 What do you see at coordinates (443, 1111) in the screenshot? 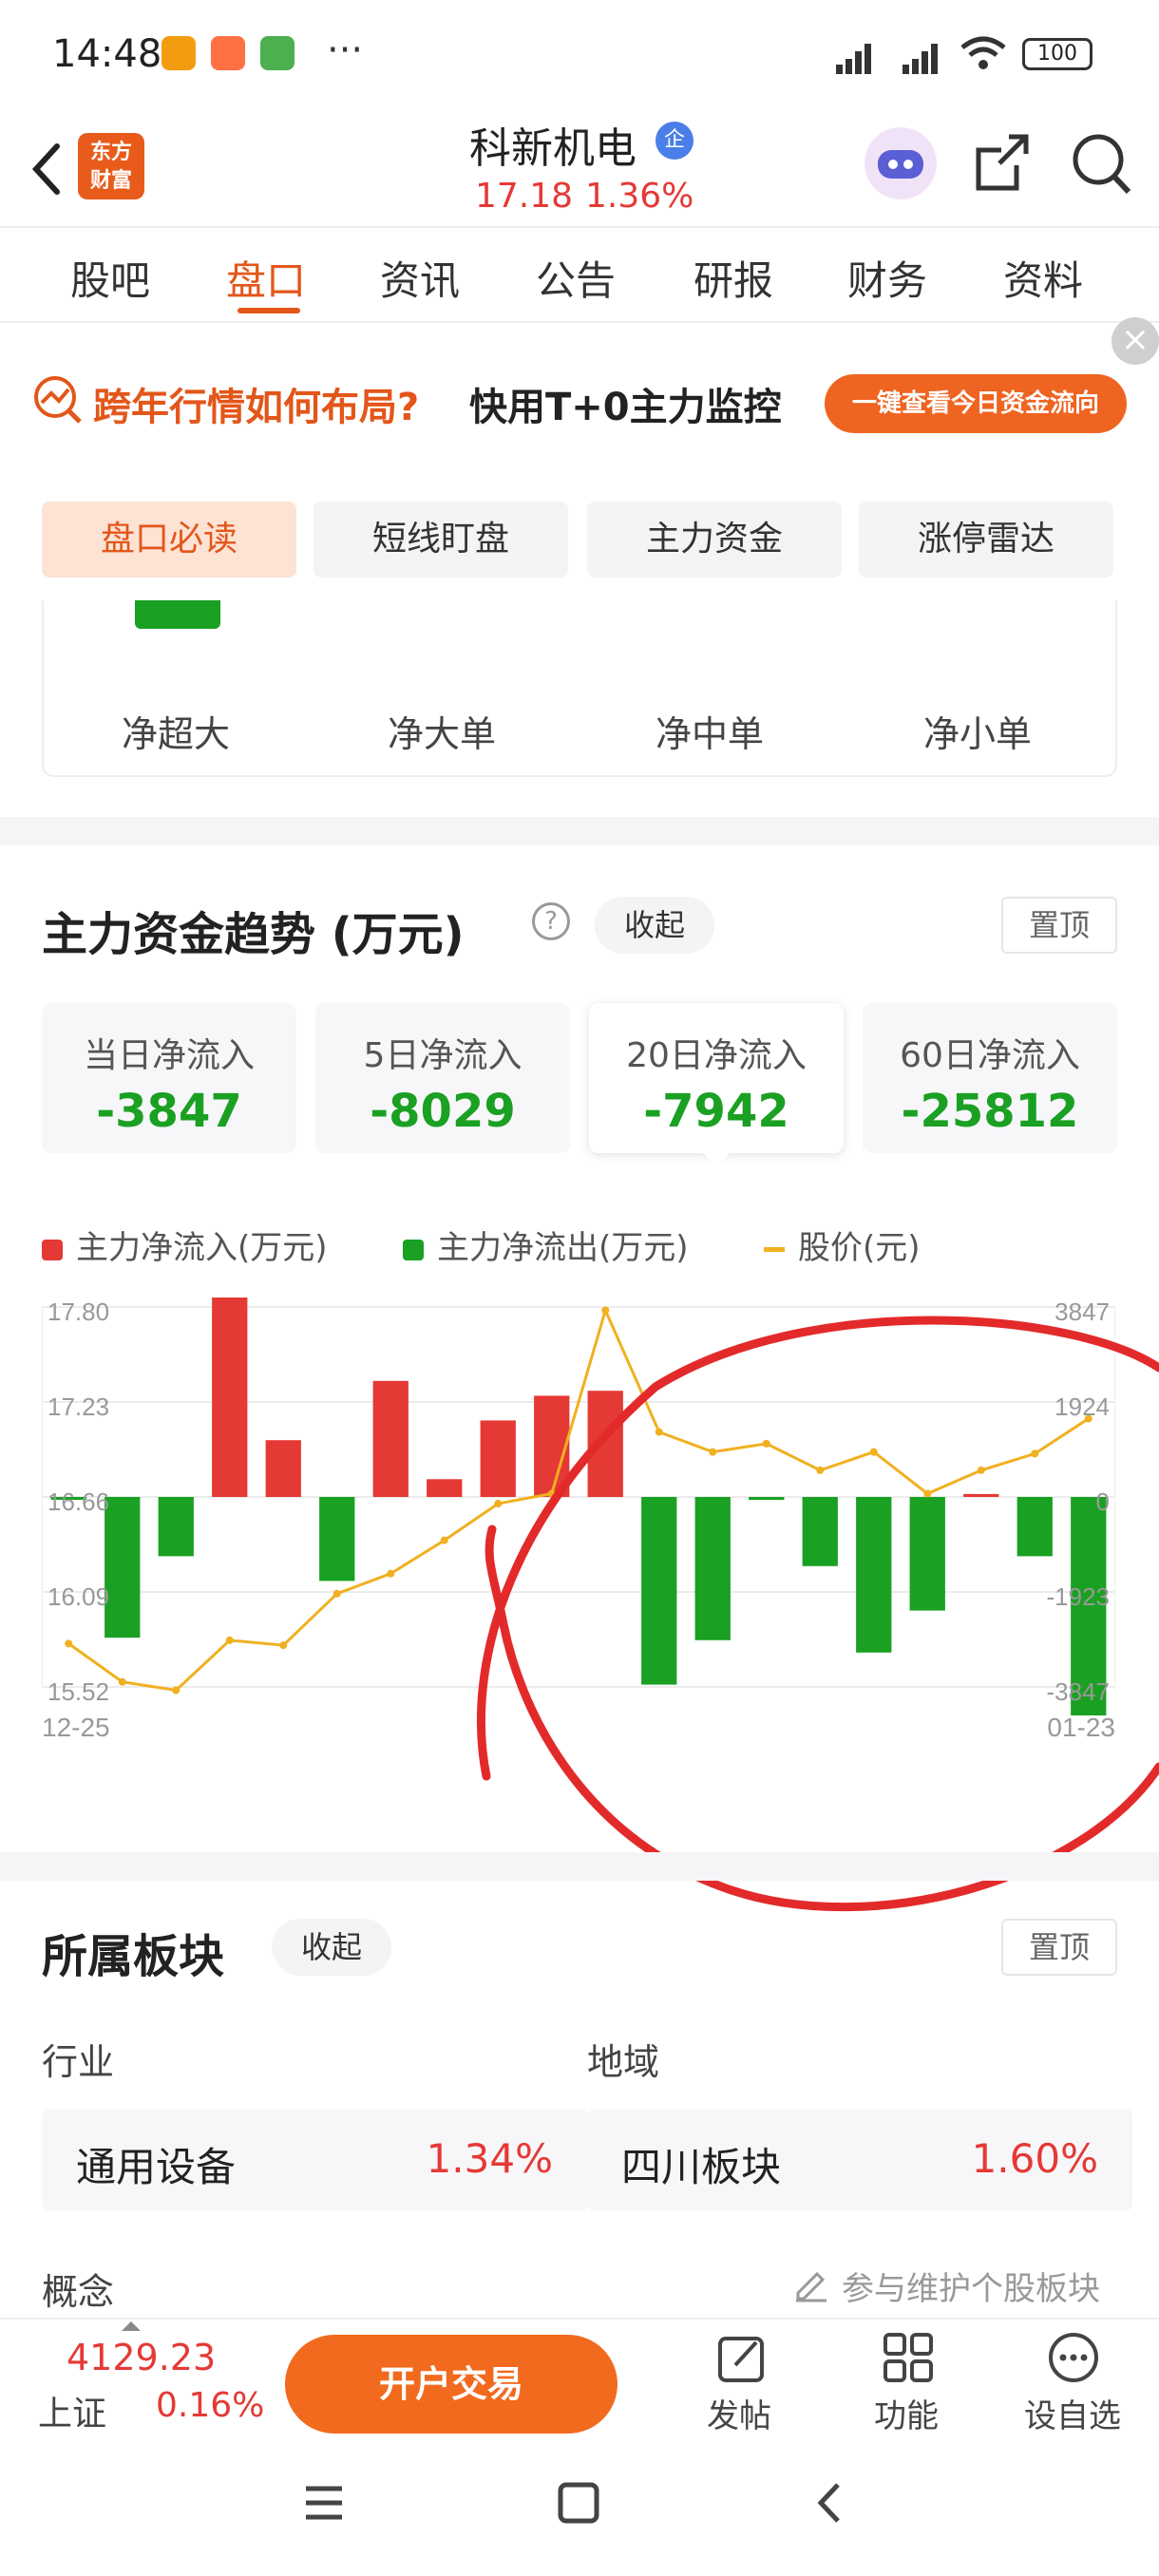
I see `stat-value: -8029` at bounding box center [443, 1111].